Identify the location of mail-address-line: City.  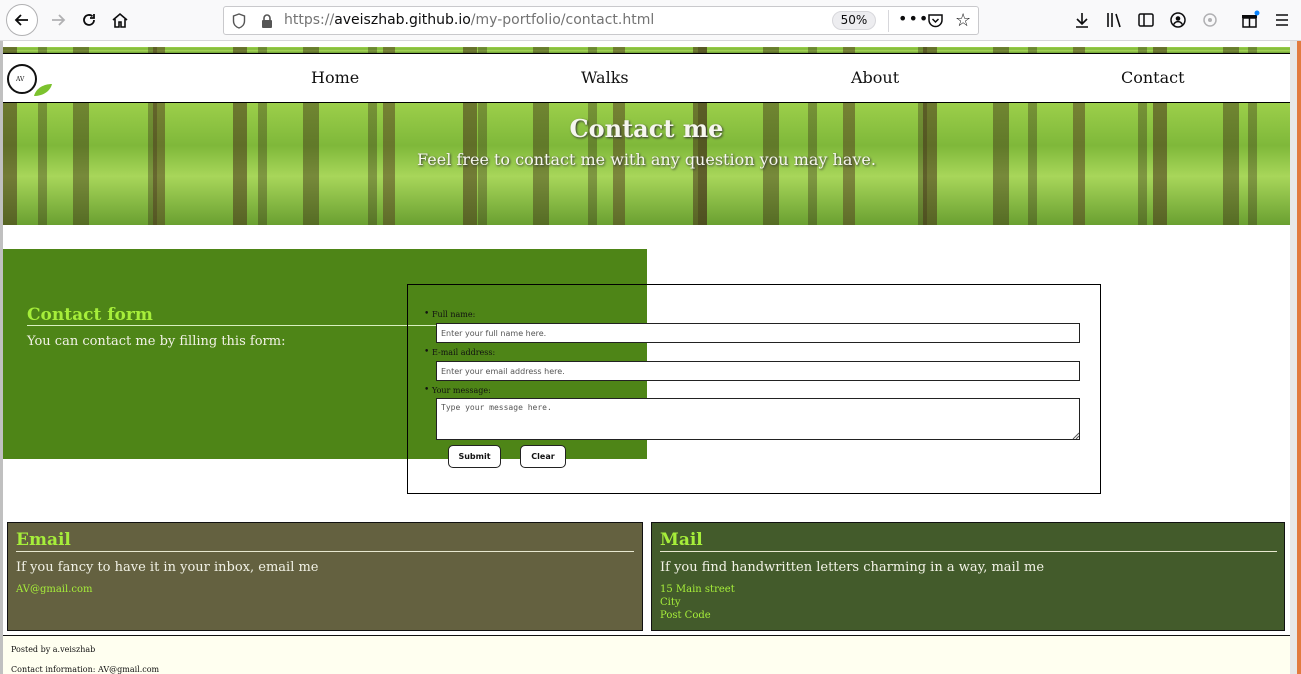
(670, 602).